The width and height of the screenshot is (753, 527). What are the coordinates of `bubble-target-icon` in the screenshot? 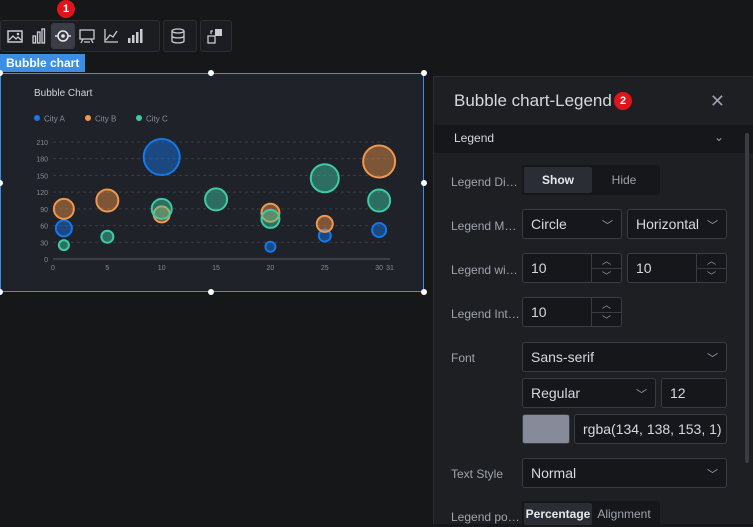 It's located at (63, 36).